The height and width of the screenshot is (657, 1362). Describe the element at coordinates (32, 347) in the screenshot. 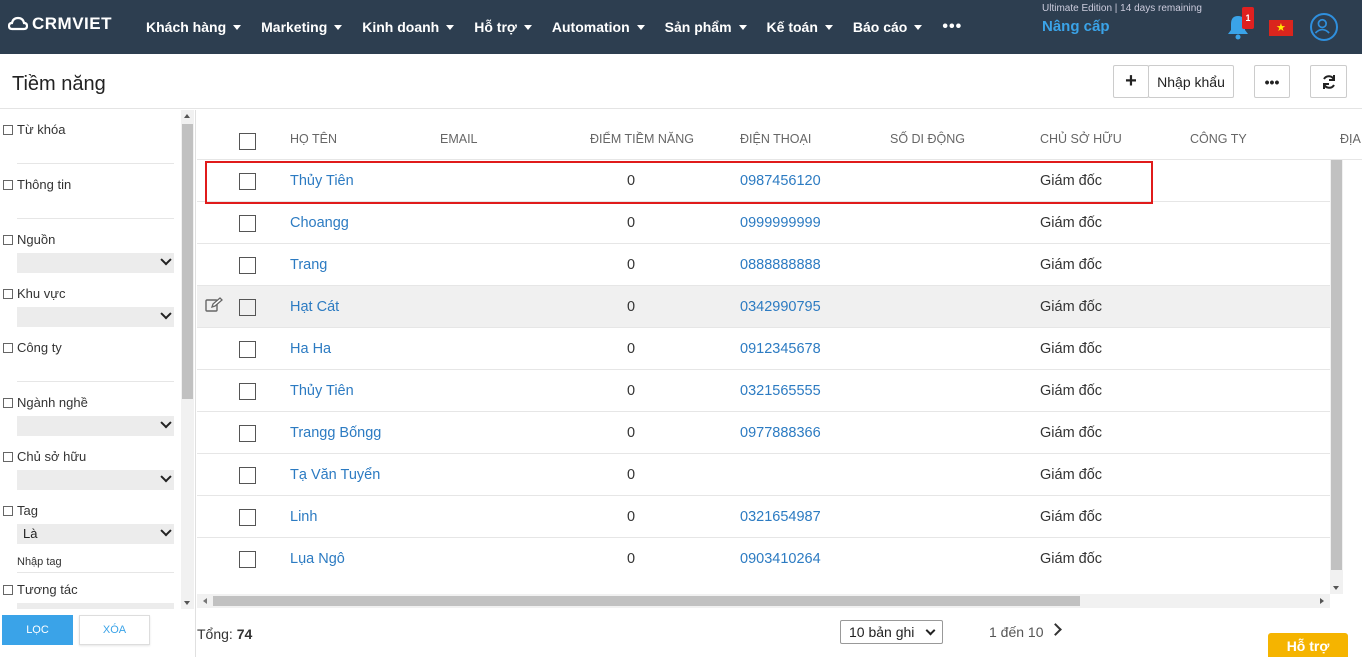

I see `filter-company: Công ty` at that location.